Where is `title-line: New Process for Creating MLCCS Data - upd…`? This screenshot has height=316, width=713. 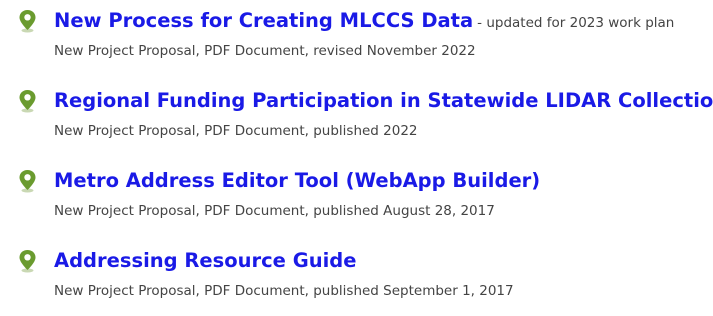
title-line: New Process for Creating MLCCS Data - upd… is located at coordinates (364, 22).